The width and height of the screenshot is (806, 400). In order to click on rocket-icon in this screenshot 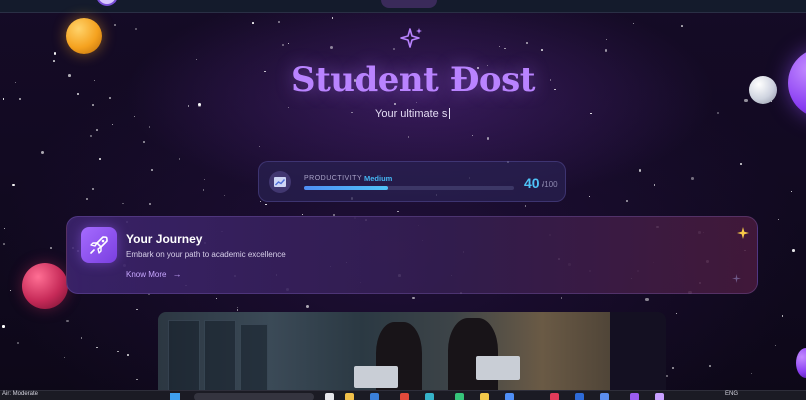, I will do `click(99, 245)`.